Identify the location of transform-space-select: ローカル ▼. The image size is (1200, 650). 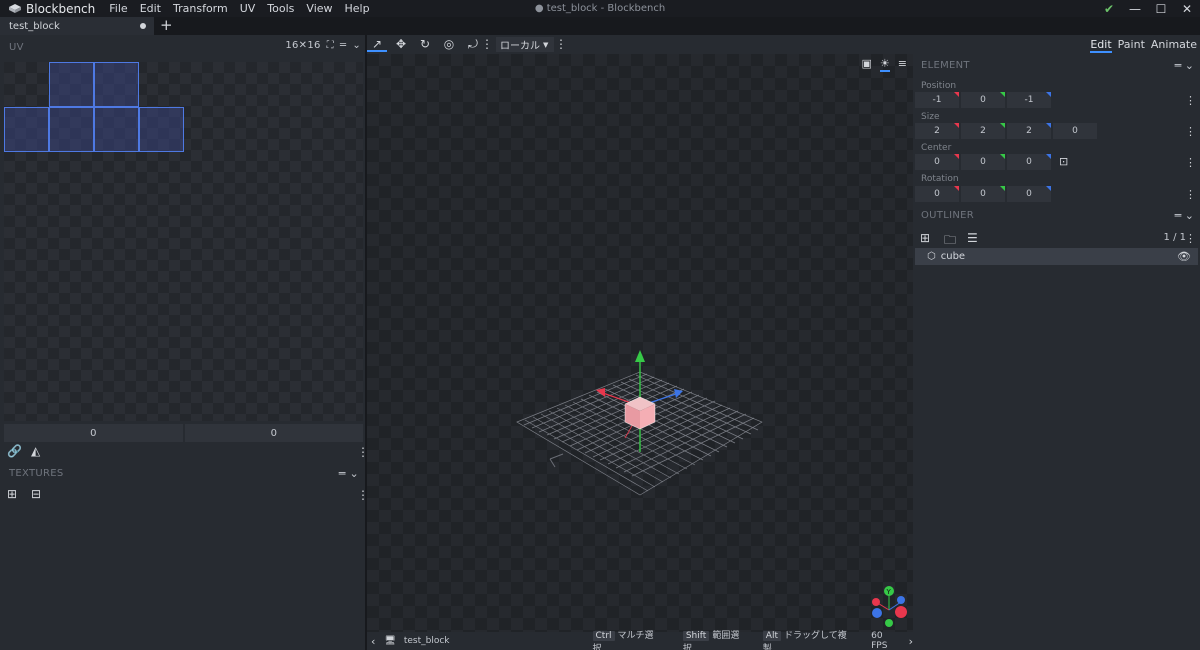
(525, 44).